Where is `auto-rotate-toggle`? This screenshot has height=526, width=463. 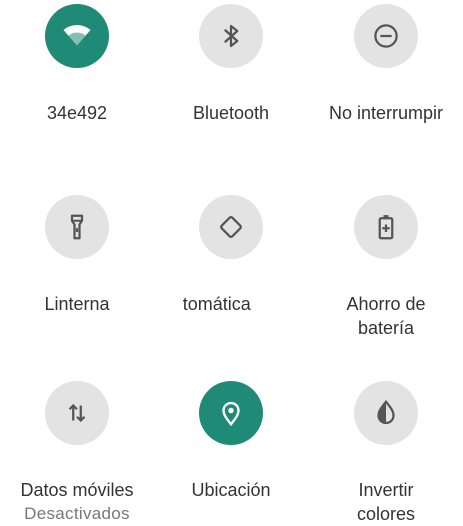
auto-rotate-toggle is located at coordinates (231, 227).